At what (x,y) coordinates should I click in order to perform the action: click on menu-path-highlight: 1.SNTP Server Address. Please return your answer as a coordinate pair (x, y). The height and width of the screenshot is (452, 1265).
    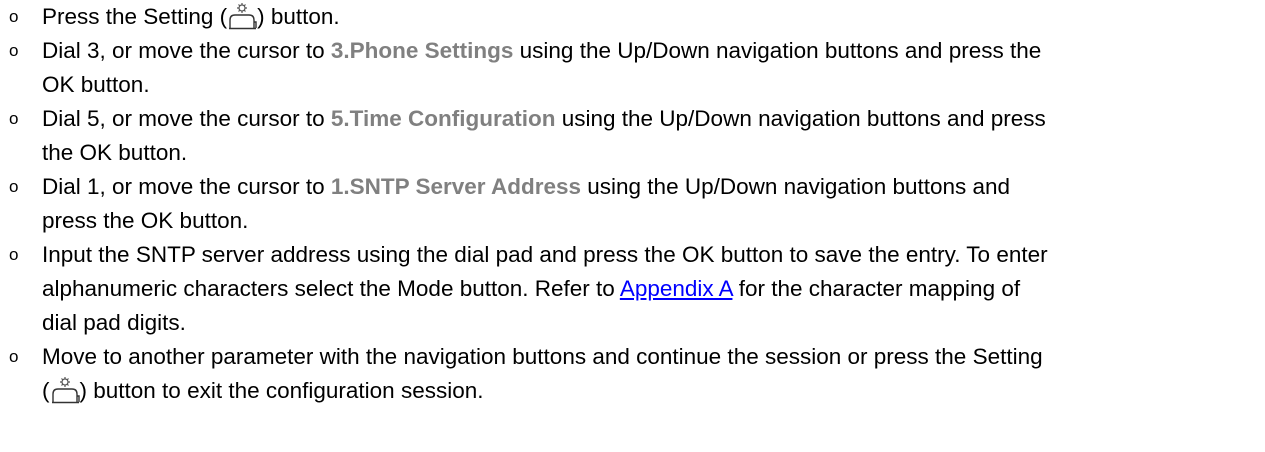
    Looking at the image, I should click on (456, 186).